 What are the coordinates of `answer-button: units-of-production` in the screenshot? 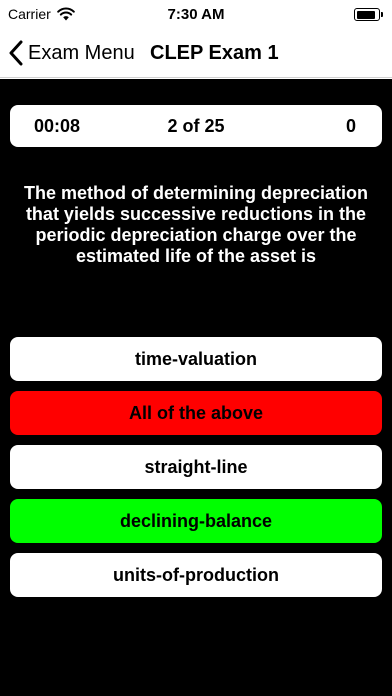 It's located at (196, 575).